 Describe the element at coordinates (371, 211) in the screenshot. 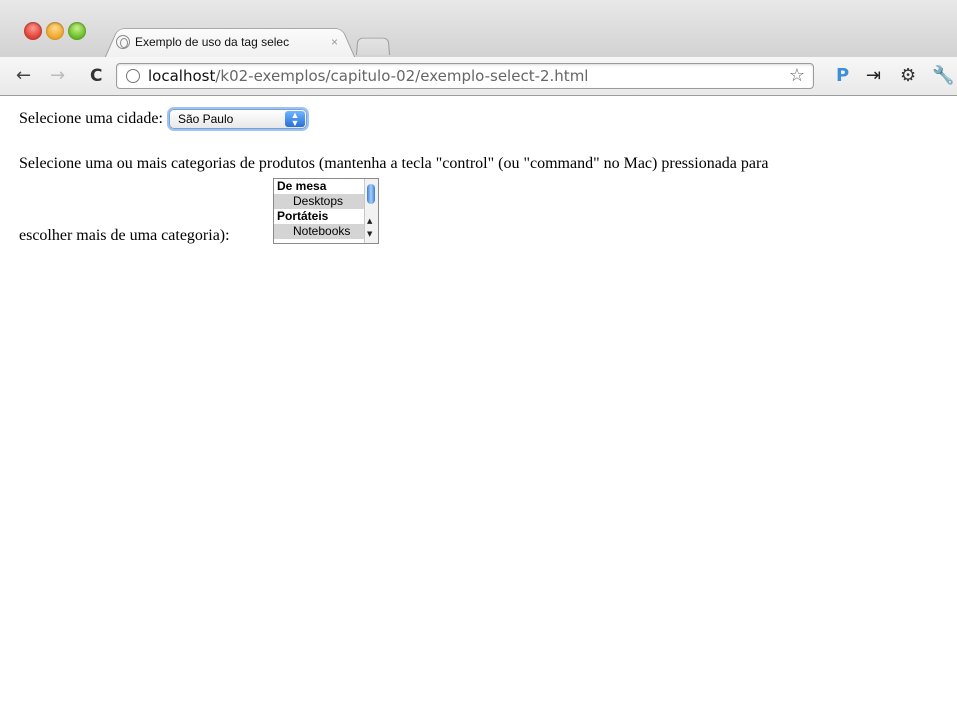

I see `listbox-scrollbar: ▲ ▼` at that location.